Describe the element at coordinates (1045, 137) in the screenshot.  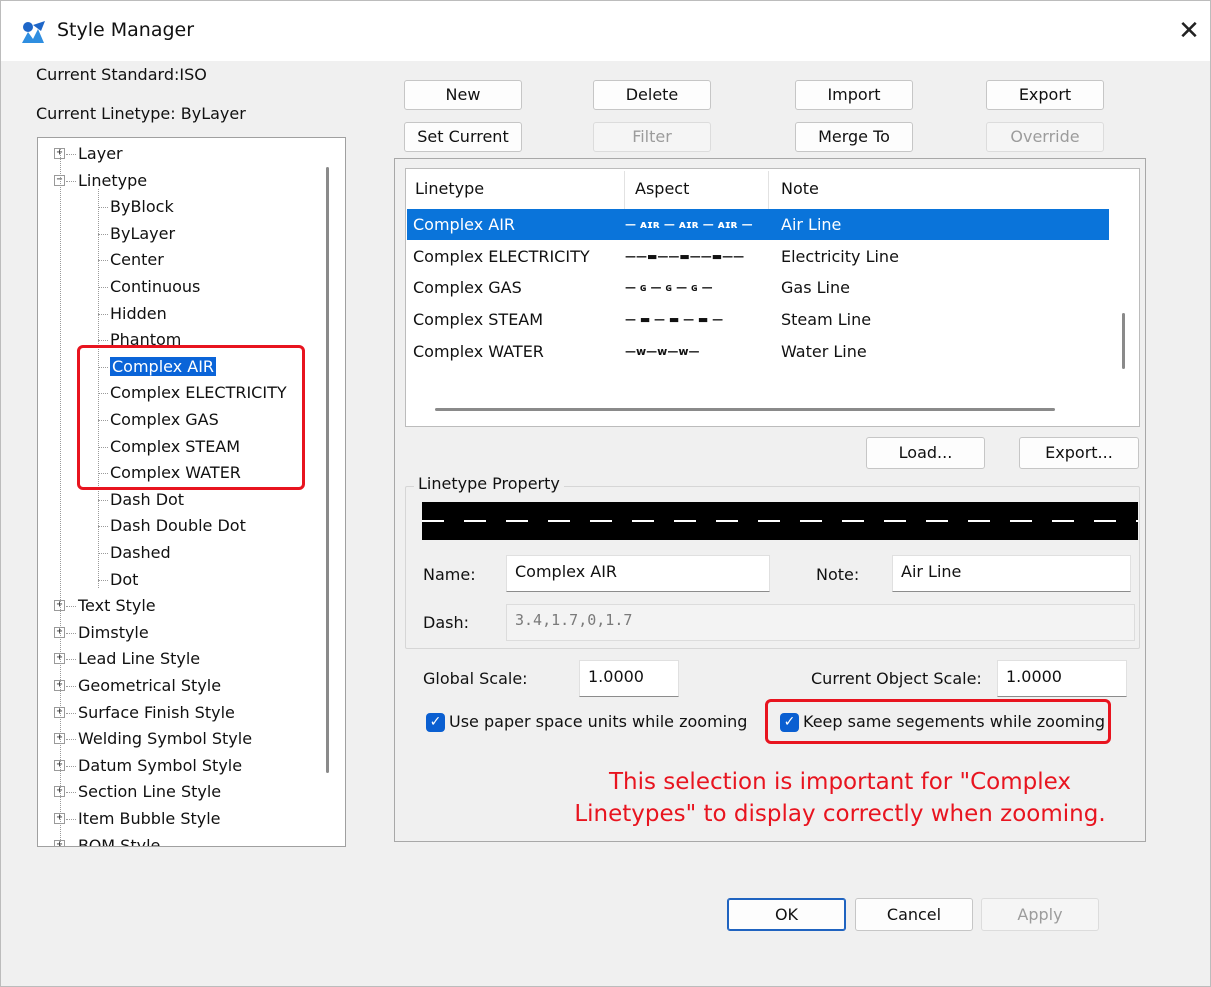
I see `override-button: Override` at that location.